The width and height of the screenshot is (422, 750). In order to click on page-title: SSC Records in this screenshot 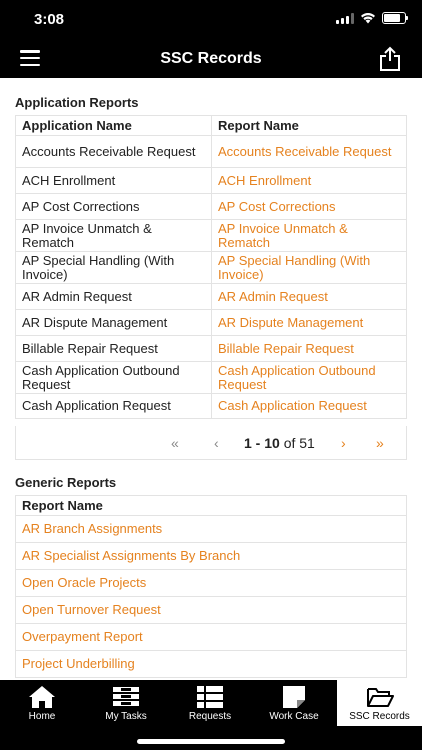, I will do `click(211, 58)`.